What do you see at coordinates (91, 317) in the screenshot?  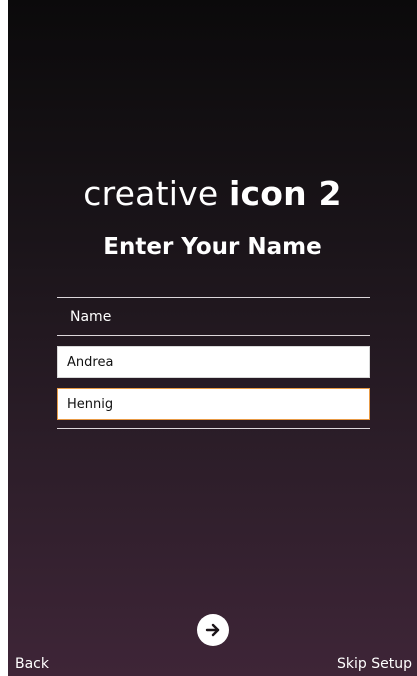 I see `name-section-label: Name` at bounding box center [91, 317].